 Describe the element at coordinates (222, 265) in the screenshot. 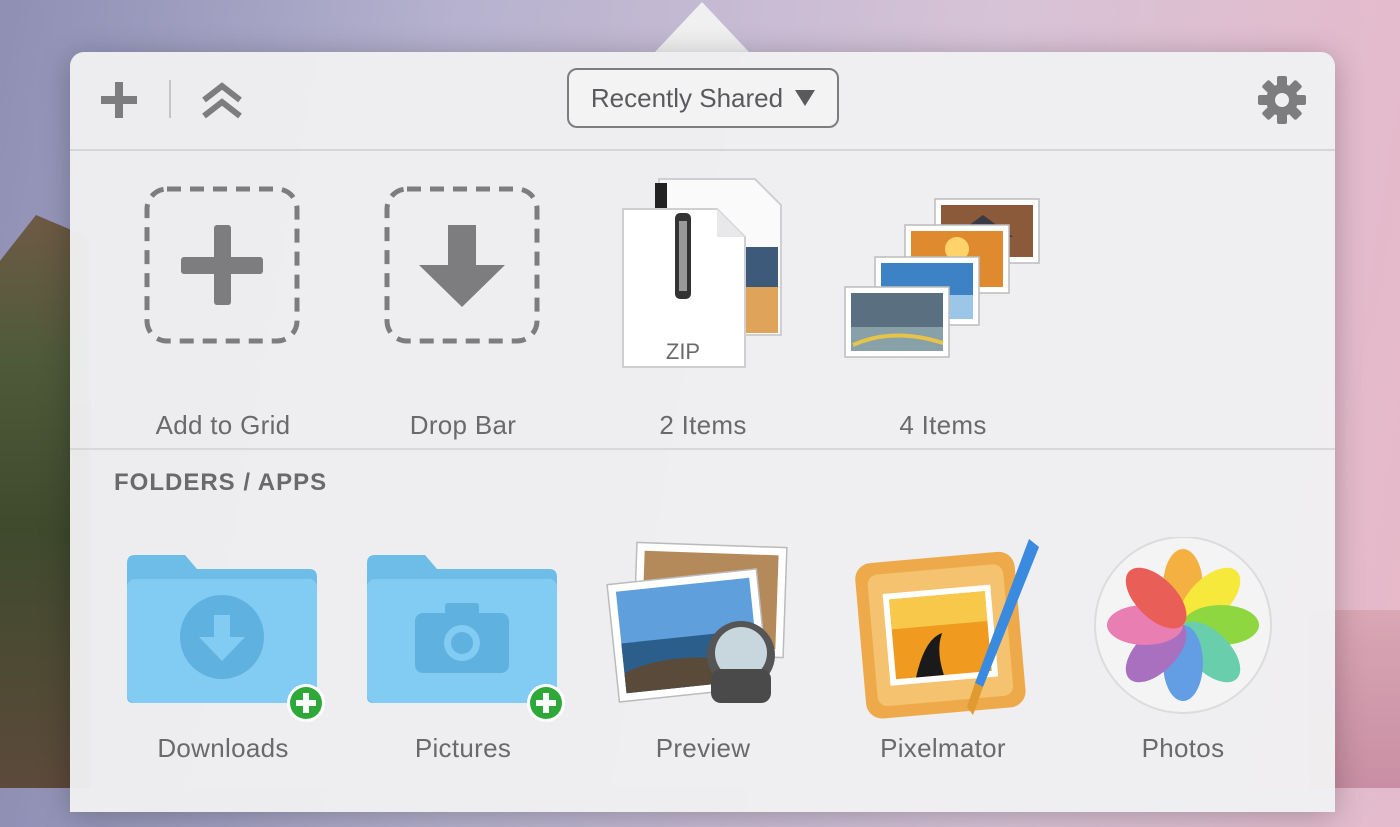

I see `dashed-plus-icon` at that location.